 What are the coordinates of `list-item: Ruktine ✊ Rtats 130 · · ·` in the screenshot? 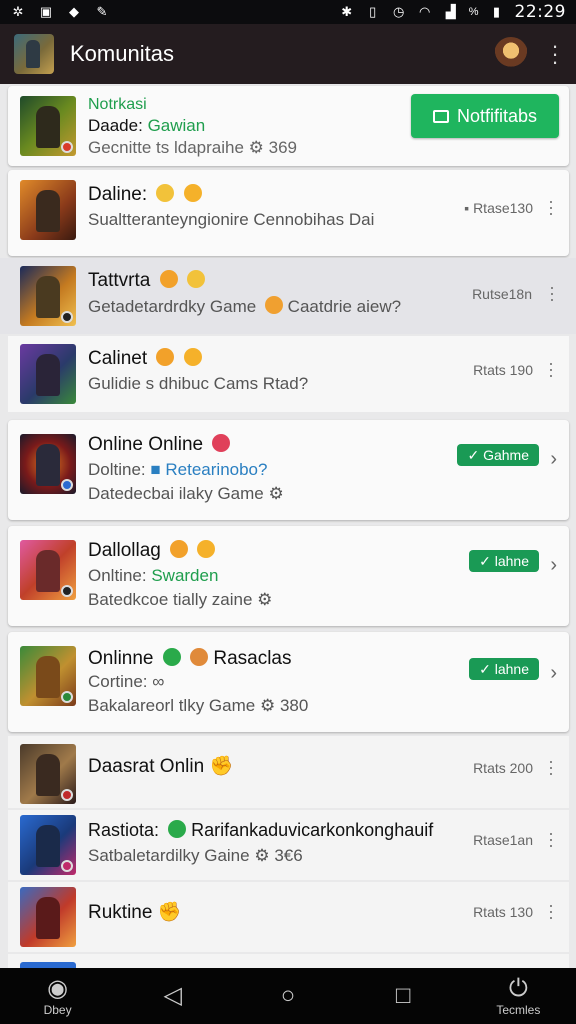 It's located at (288, 917).